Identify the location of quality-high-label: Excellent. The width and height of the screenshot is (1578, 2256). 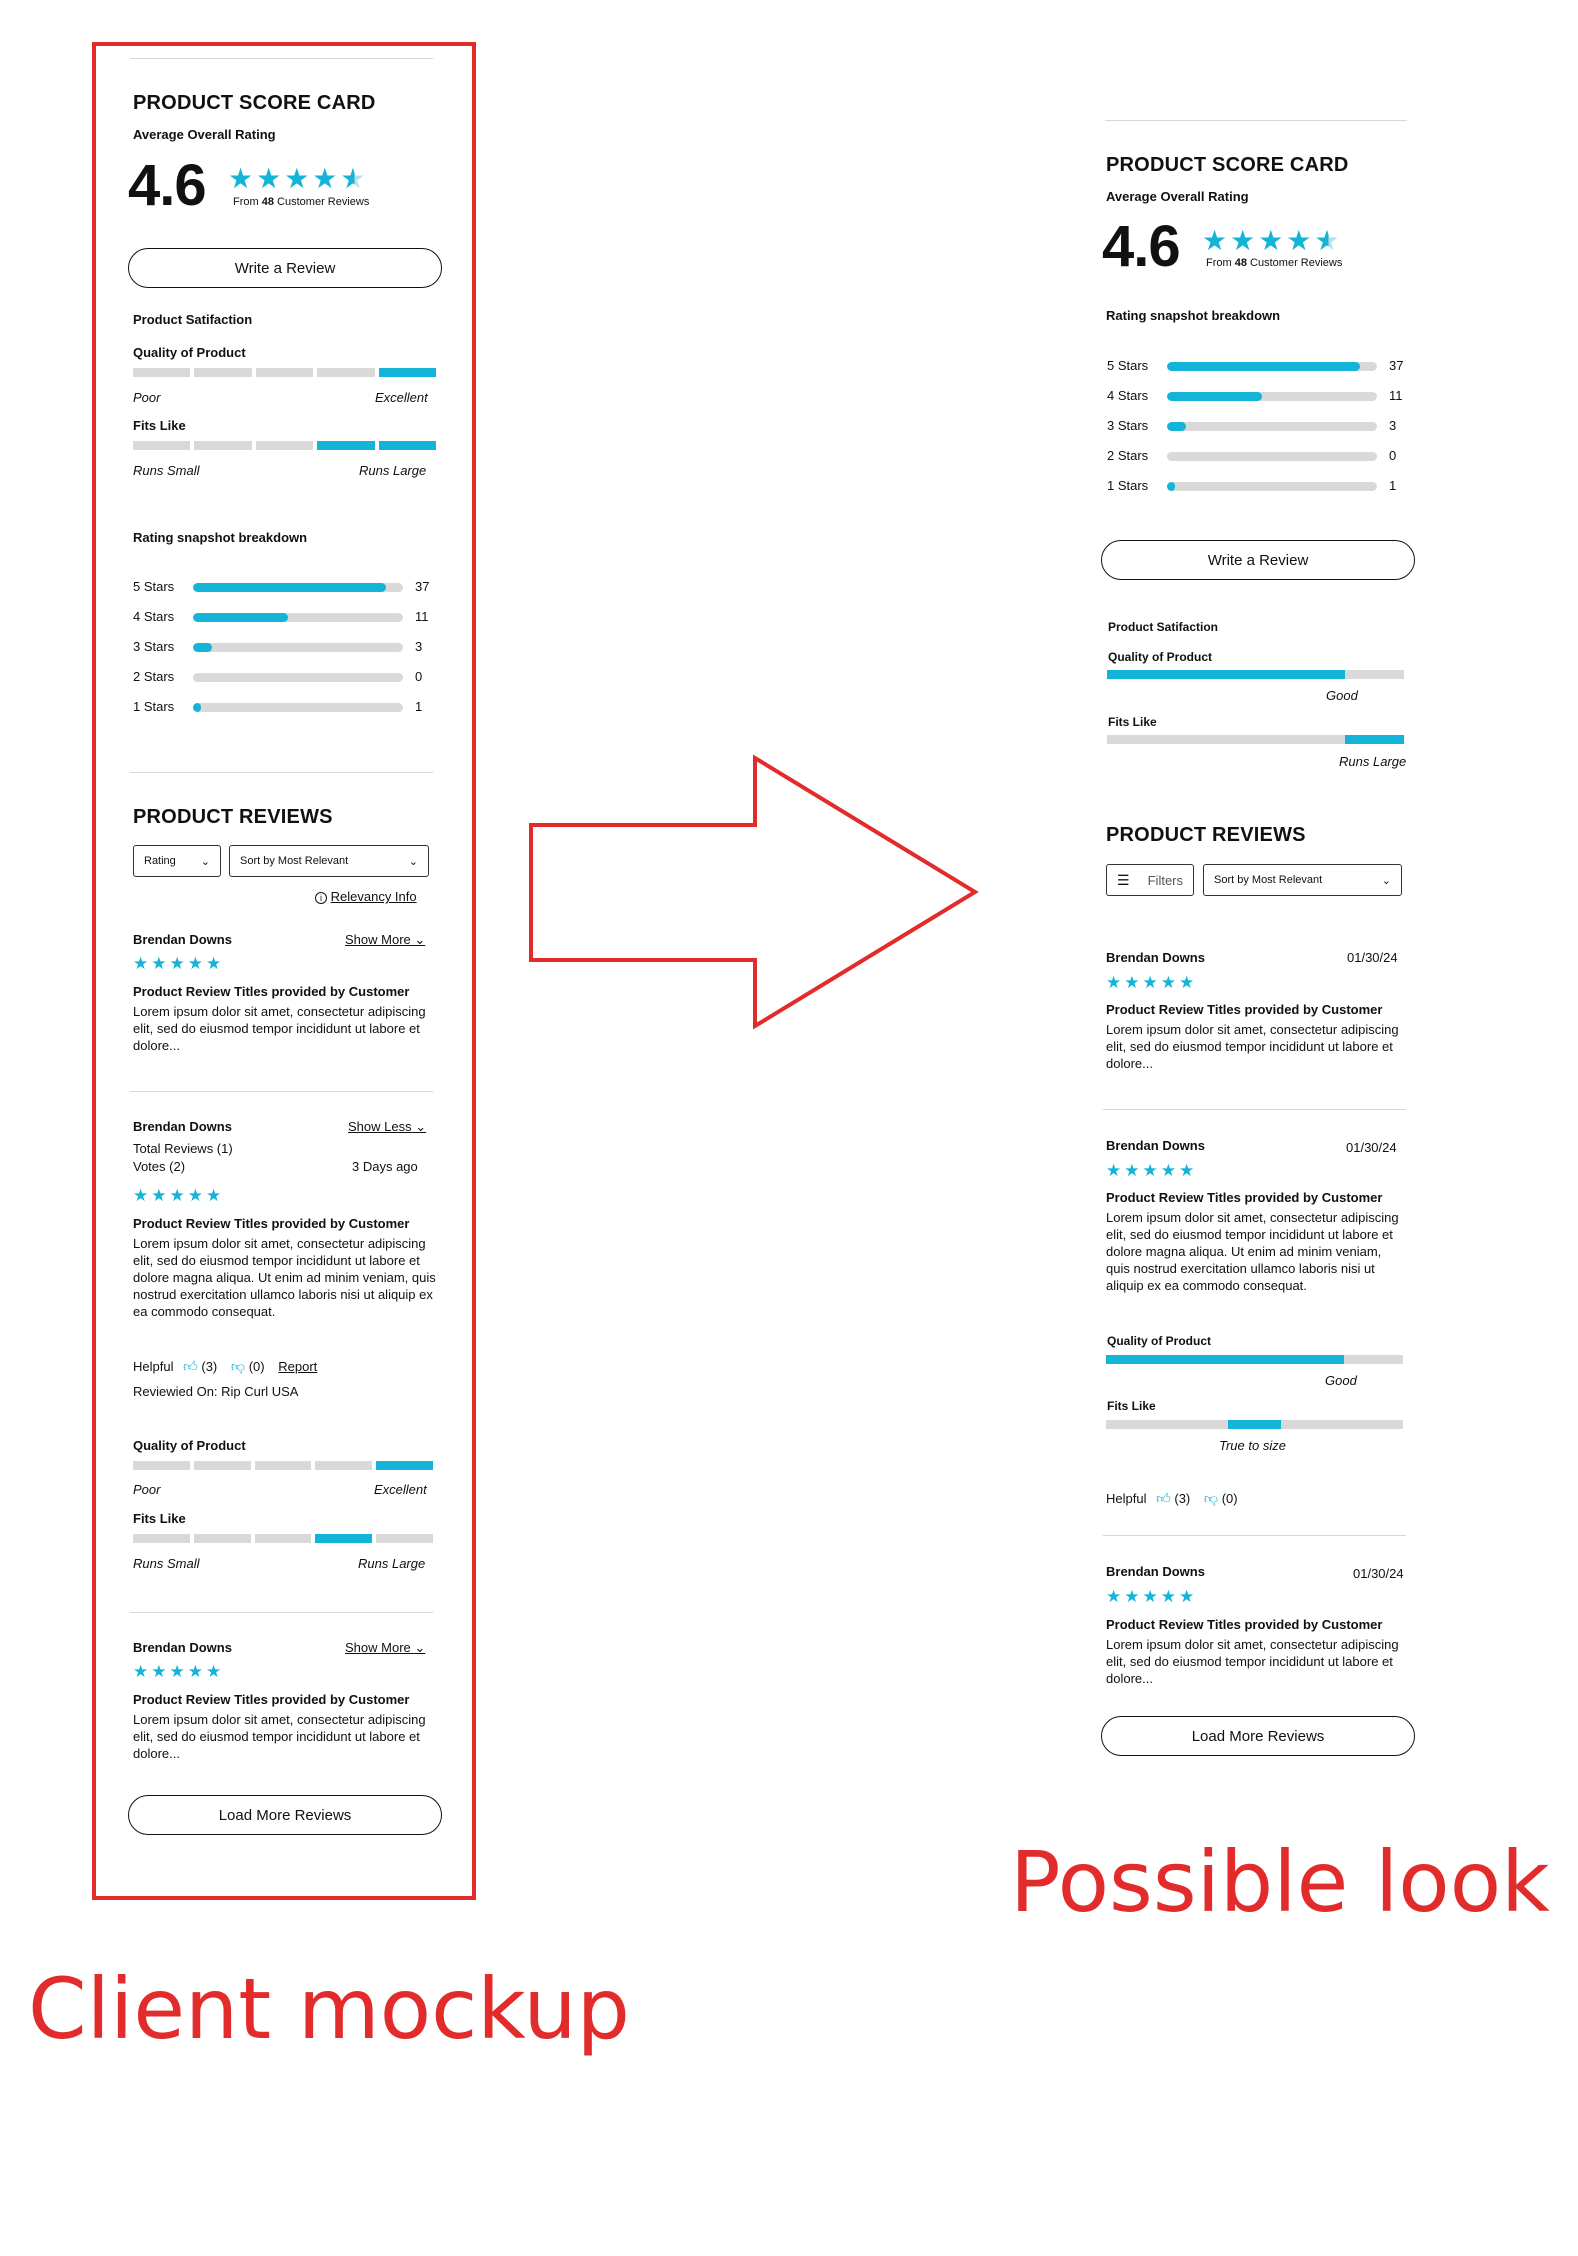
(400, 1489).